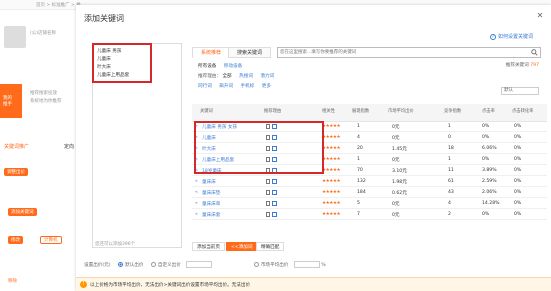  I want to click on help-label: 如何设置关键词, so click(515, 37).